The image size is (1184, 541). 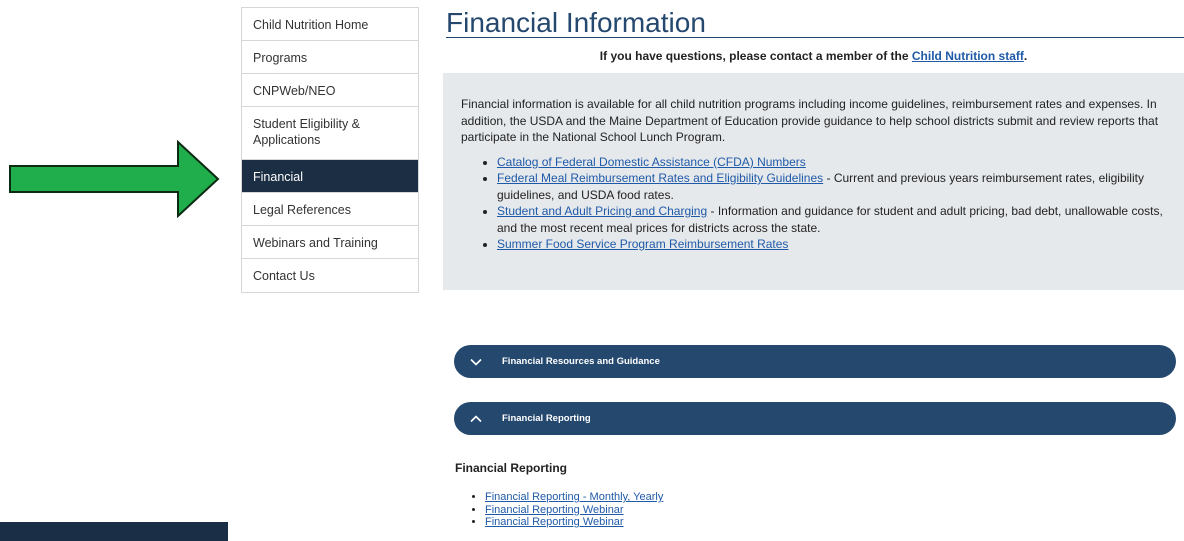 I want to click on list-item: Financial Reporting - Monthly, Yearly, so click(x=574, y=497).